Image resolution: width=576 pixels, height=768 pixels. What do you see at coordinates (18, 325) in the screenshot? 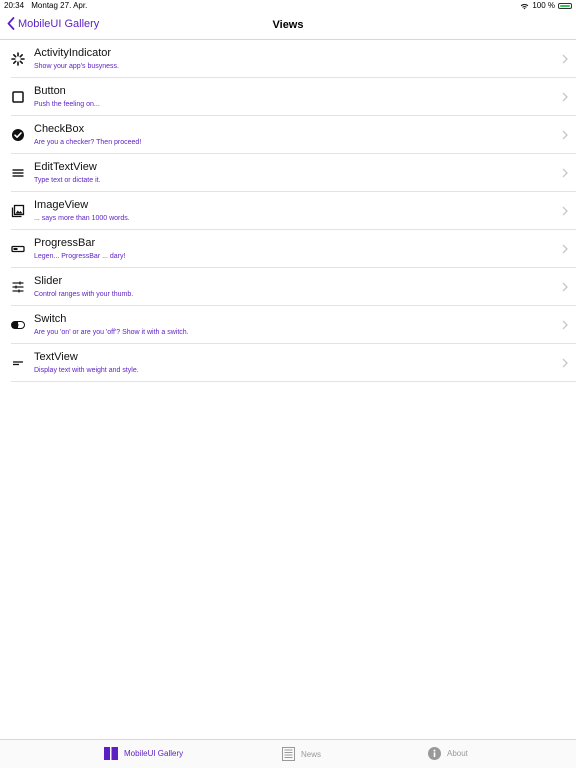
I see `toggle-icon` at bounding box center [18, 325].